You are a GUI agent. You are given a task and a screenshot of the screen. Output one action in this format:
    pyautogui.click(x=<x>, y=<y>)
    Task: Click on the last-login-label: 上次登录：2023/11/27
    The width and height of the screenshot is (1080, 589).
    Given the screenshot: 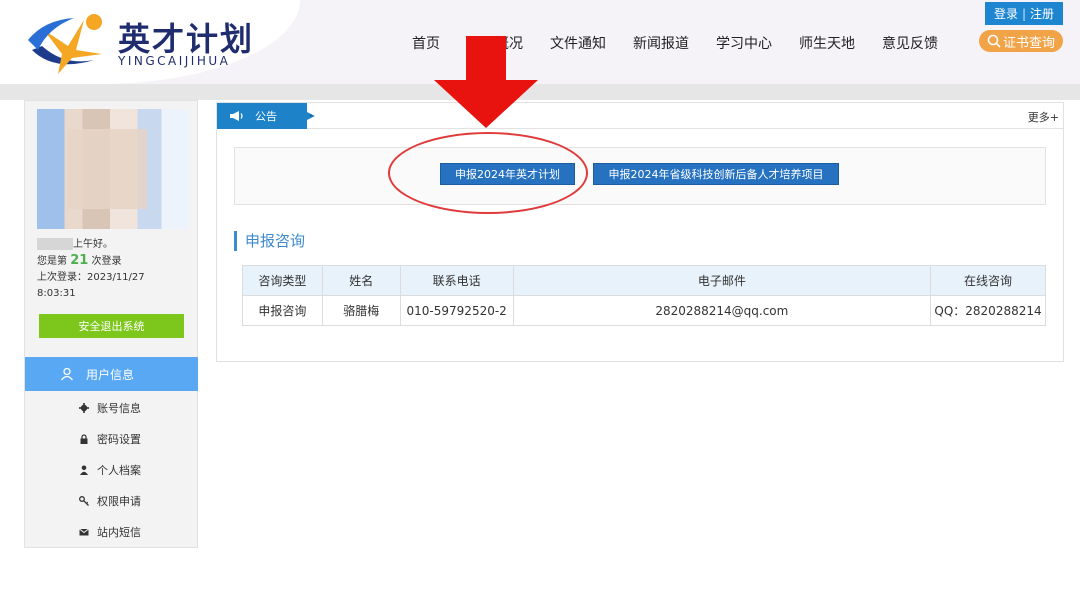 What is the action you would take?
    pyautogui.click(x=91, y=277)
    